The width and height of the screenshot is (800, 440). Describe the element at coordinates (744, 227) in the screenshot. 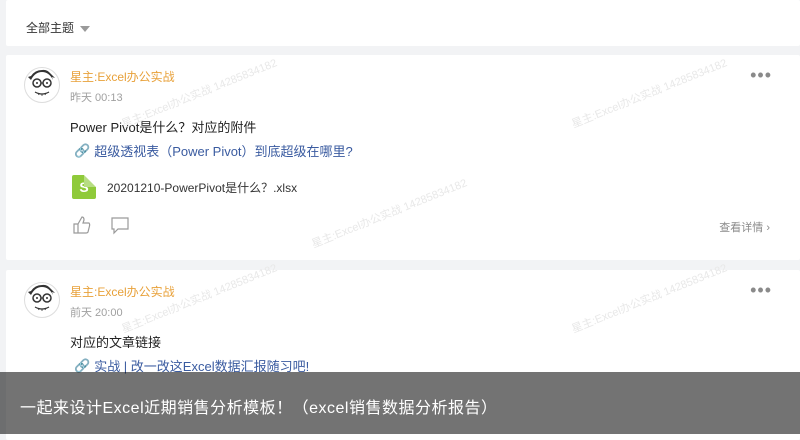

I see `view-details-link: 查看详情 ›` at that location.